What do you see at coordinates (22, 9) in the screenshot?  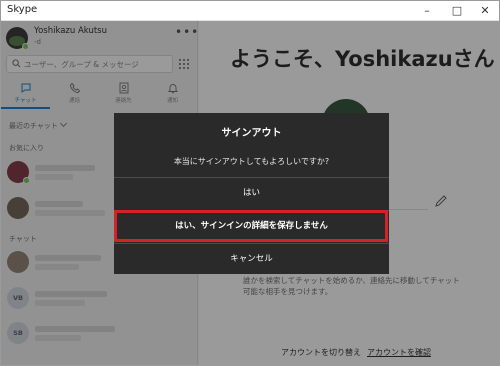 I see `window-title: Skype` at bounding box center [22, 9].